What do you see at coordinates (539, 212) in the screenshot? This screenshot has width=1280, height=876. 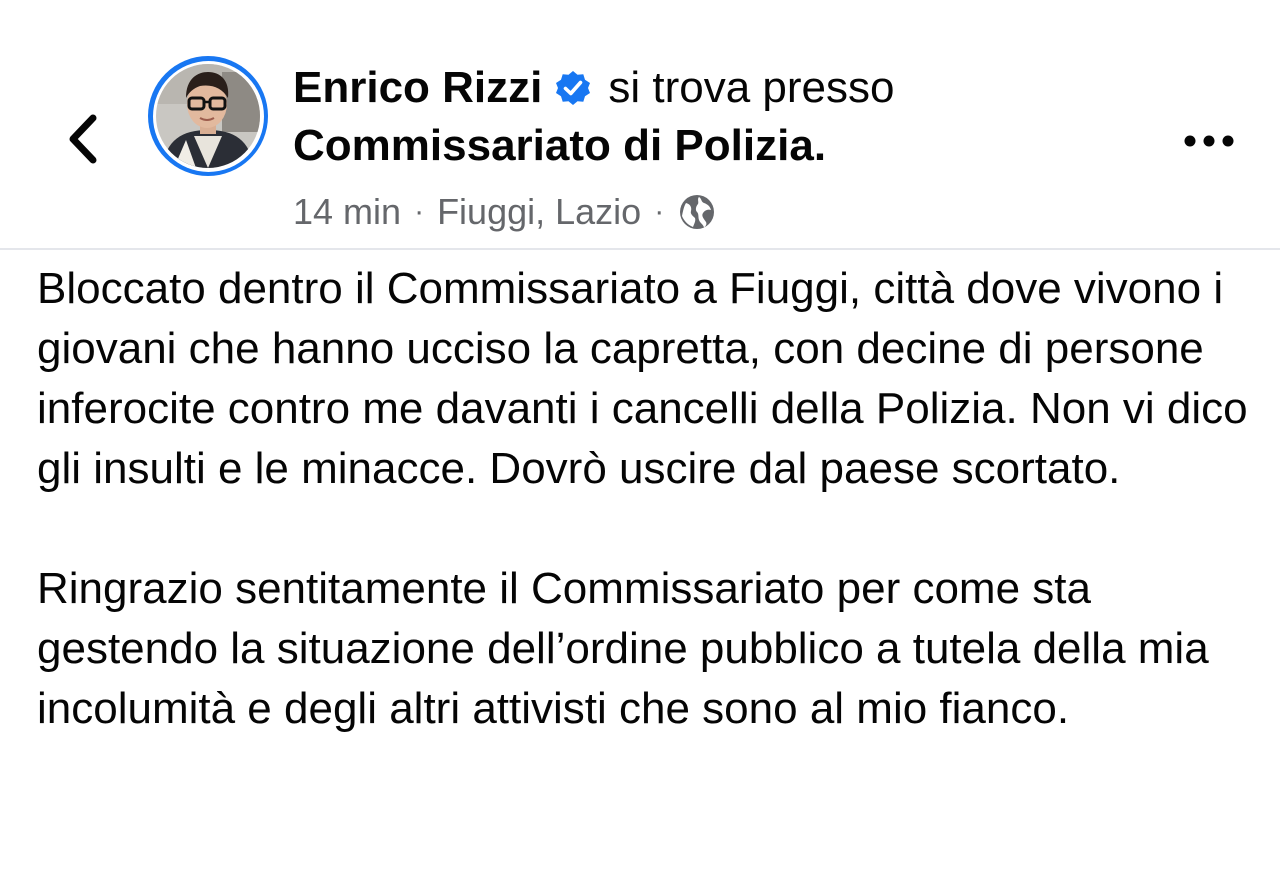 I see `post-location: Fiuggi, Lazio` at bounding box center [539, 212].